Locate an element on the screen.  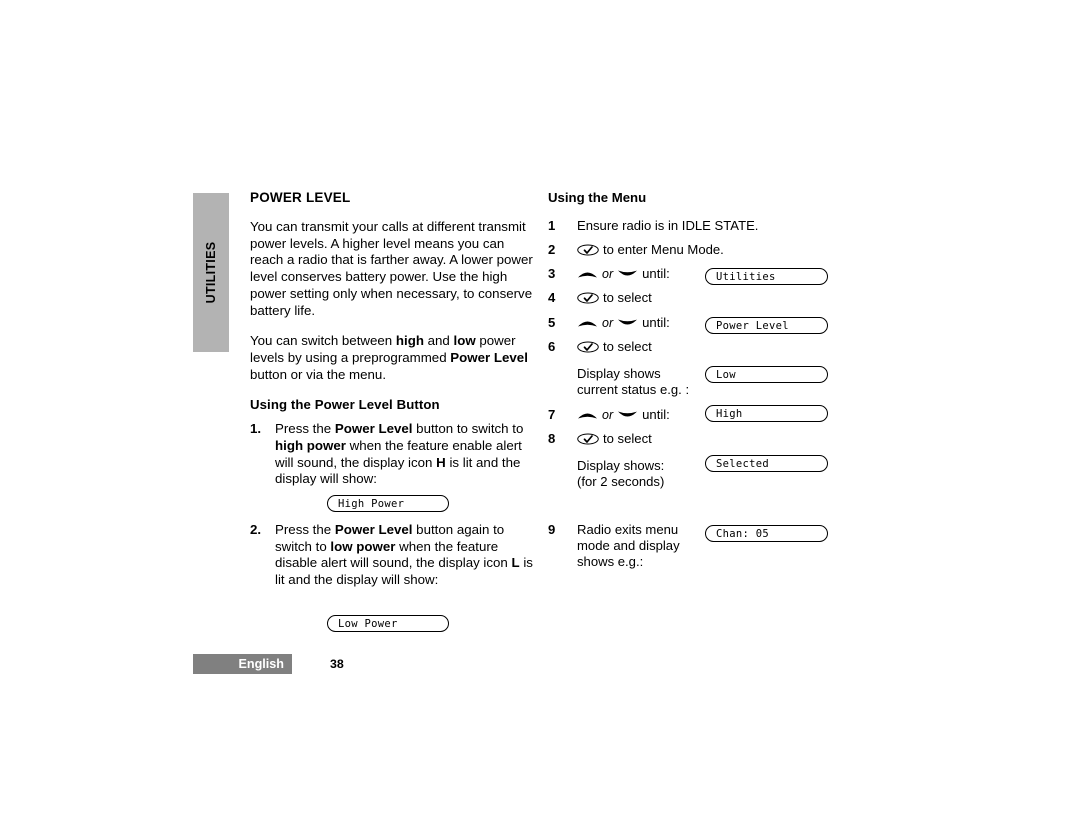
right-step-9-line-1: Radio exits menu is located at coordinates (628, 529).